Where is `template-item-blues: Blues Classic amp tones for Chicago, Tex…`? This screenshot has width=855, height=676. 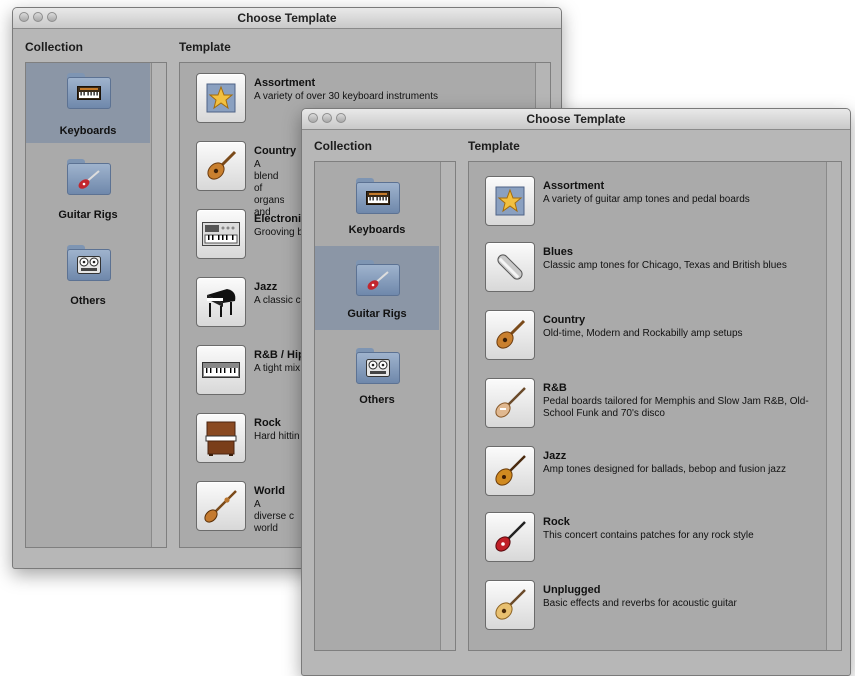
template-item-blues: Blues Classic amp tones for Chicago, Tex… is located at coordinates (655, 275).